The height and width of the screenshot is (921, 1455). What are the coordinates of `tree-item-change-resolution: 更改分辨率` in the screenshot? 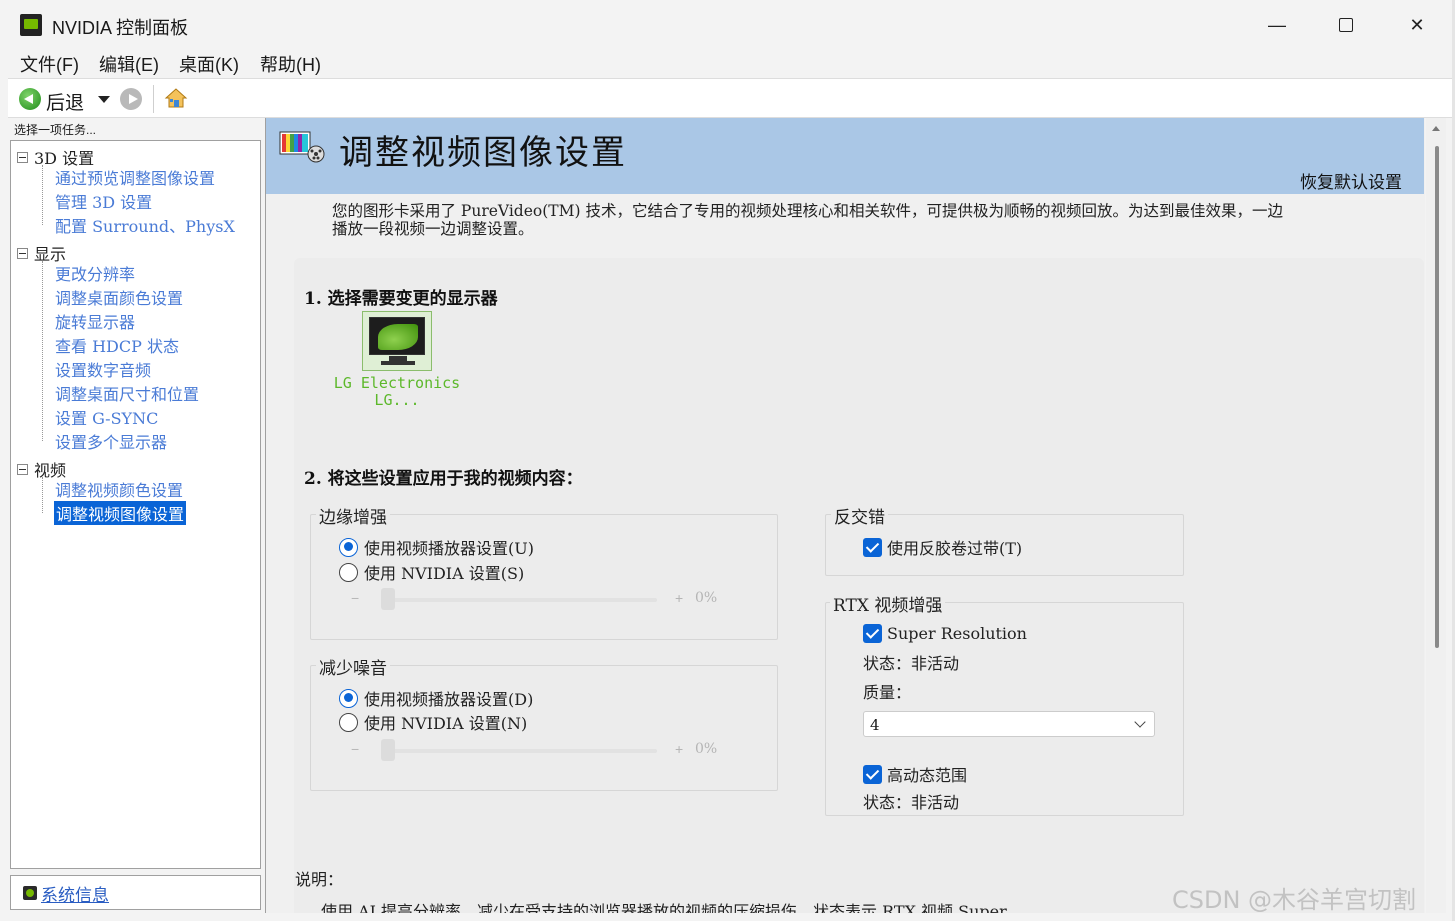 It's located at (95, 273).